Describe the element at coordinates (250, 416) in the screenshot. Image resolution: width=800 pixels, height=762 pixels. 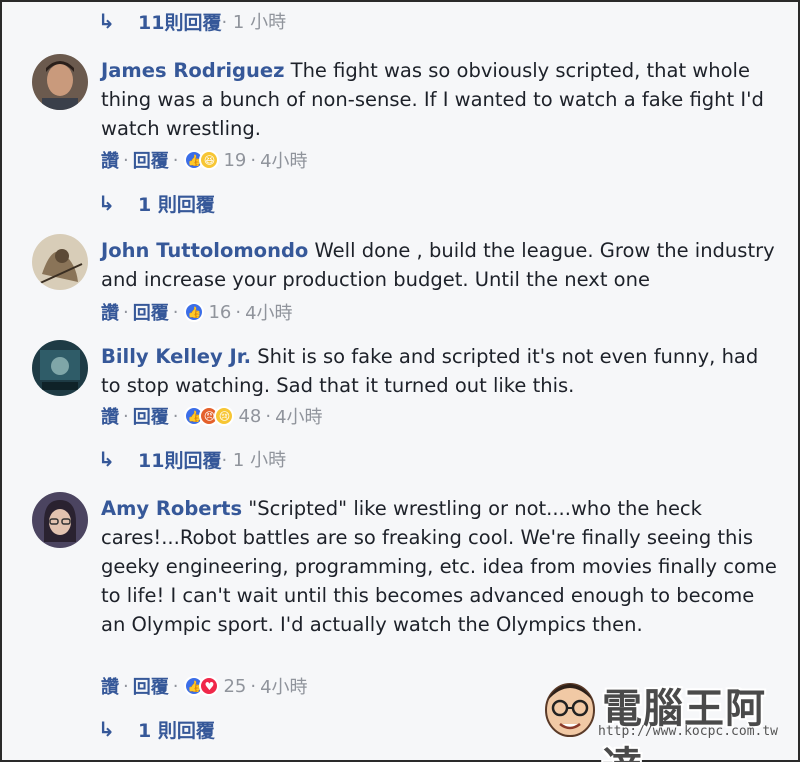
I see `reaction-count: 48` at that location.